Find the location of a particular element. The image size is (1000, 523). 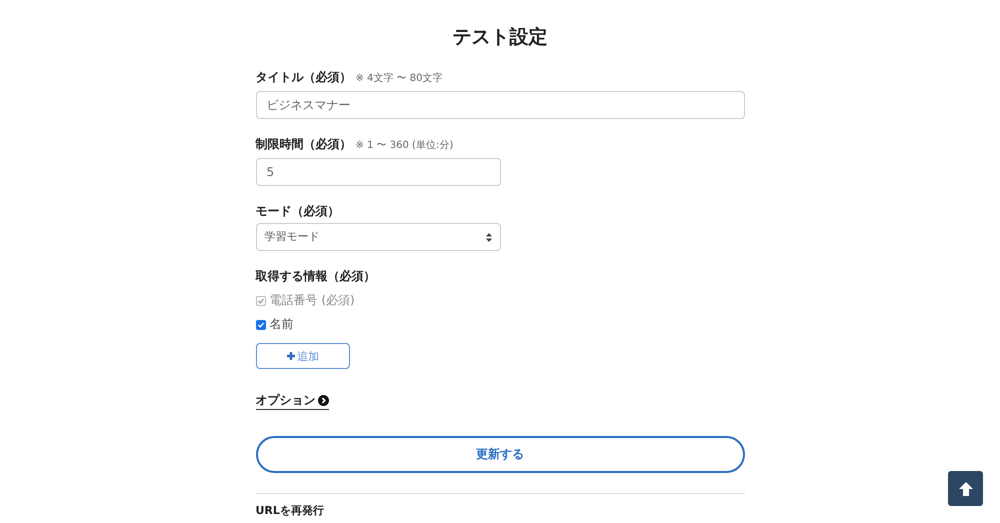

field-label: タイトル（必須） is located at coordinates (304, 77).